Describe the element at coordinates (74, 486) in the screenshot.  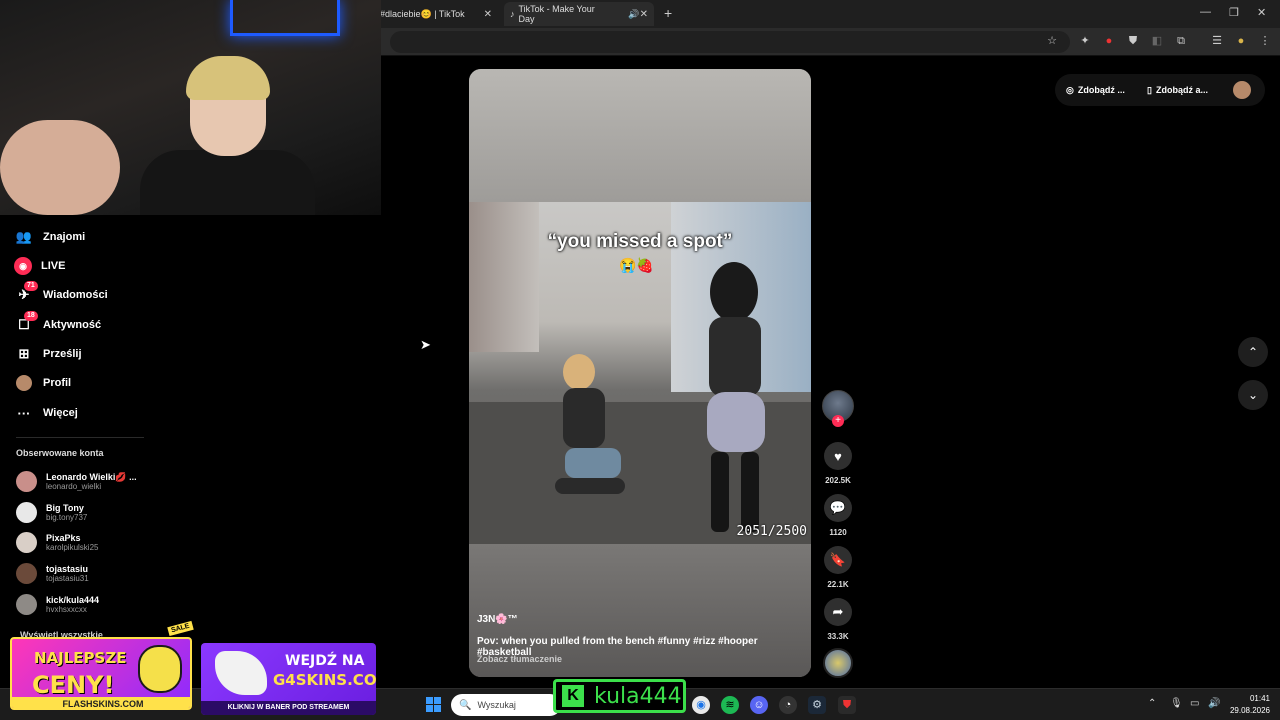
I see `account-handle: leonardo_wielki` at that location.